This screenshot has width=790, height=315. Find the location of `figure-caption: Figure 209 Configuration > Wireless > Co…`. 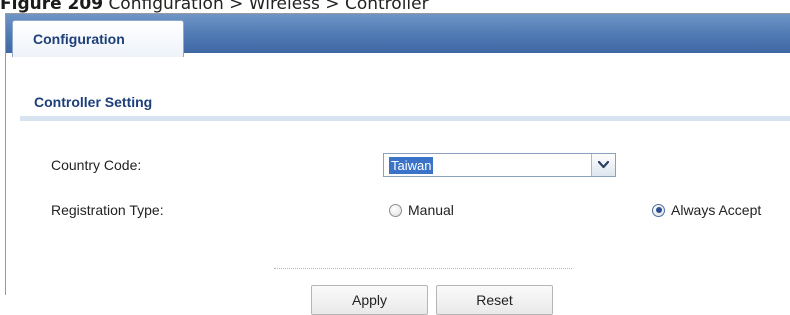

figure-caption: Figure 209 Configuration > Wireless > Co… is located at coordinates (214, 7).